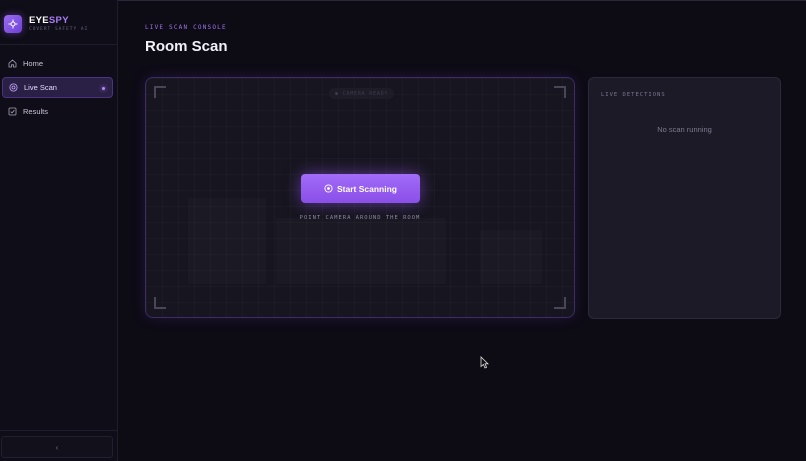  Describe the element at coordinates (684, 129) in the screenshot. I see `detections-empty-state: No scan running` at that location.